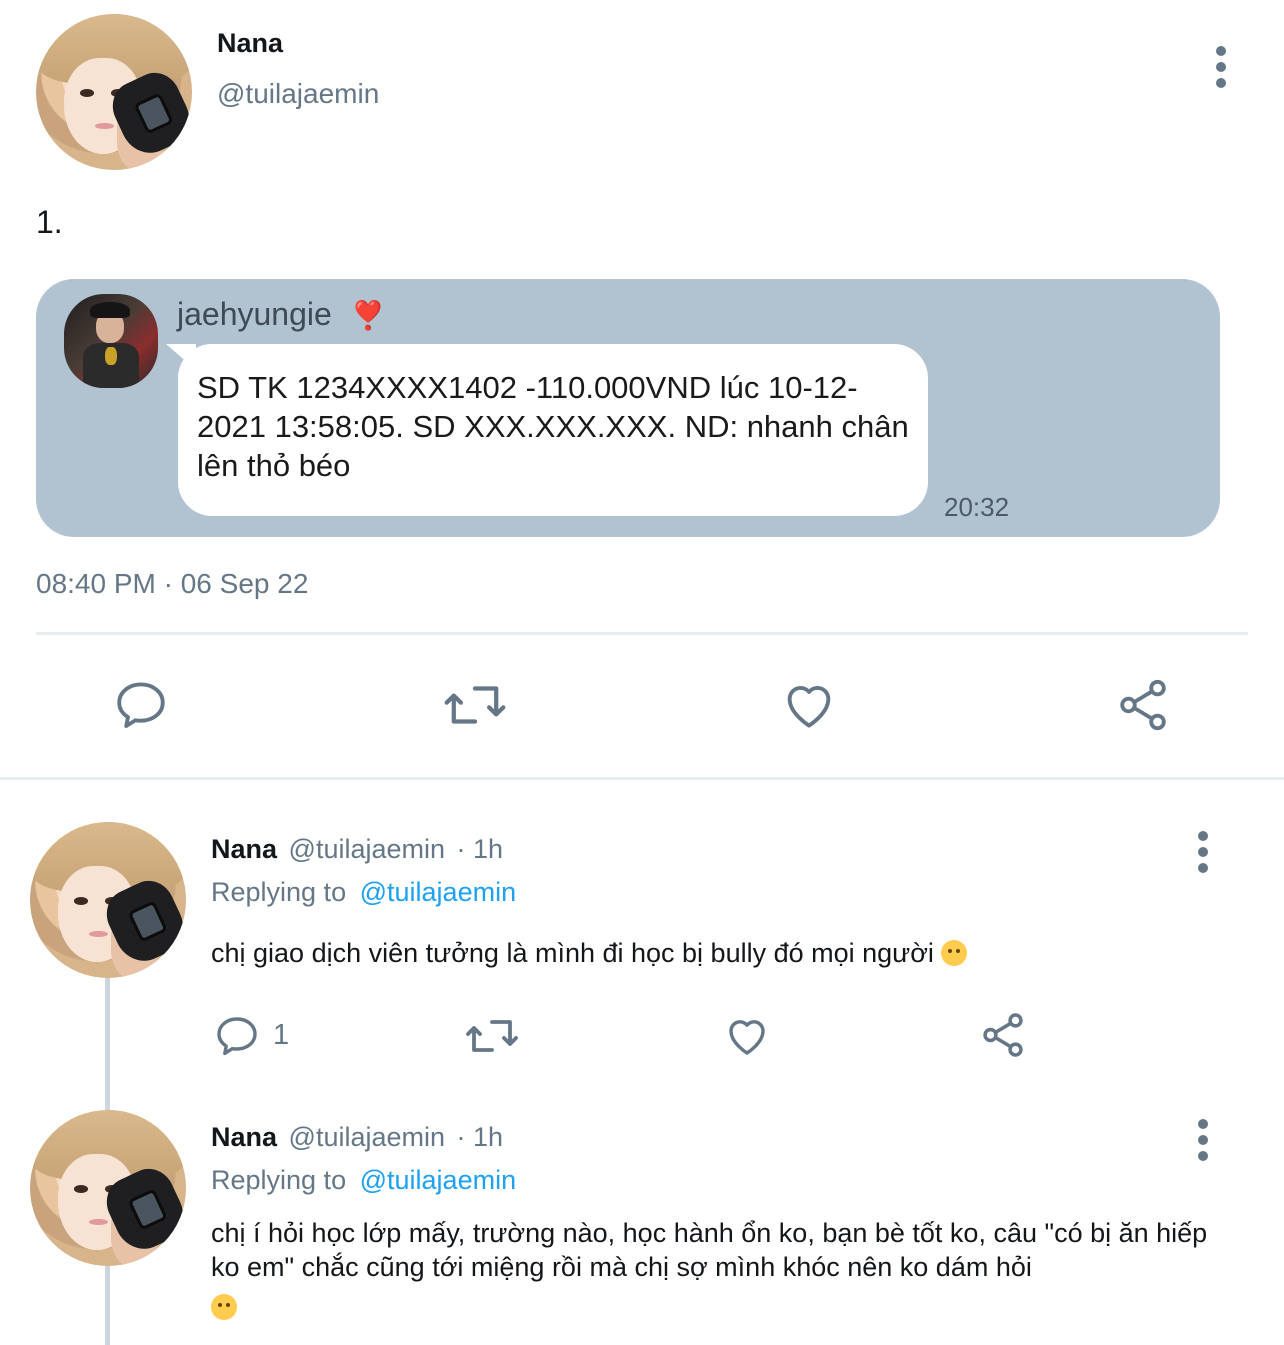 The height and width of the screenshot is (1345, 1284). What do you see at coordinates (254, 314) in the screenshot?
I see `message-sender-name-text: jaehyungie` at bounding box center [254, 314].